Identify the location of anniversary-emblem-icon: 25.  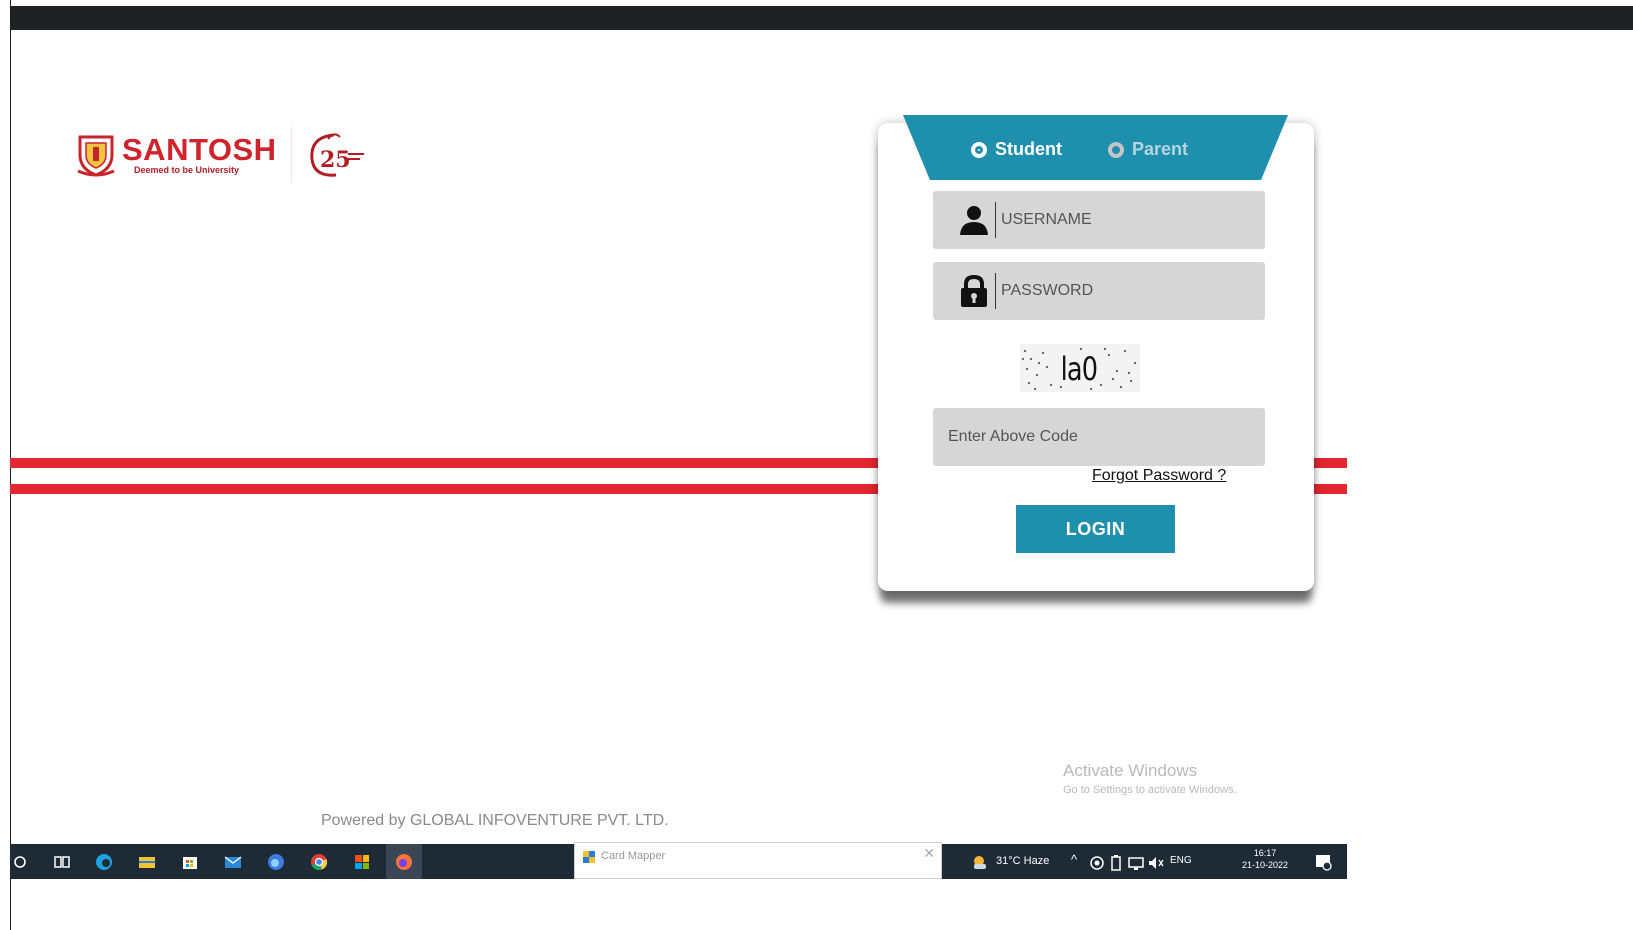
(336, 155).